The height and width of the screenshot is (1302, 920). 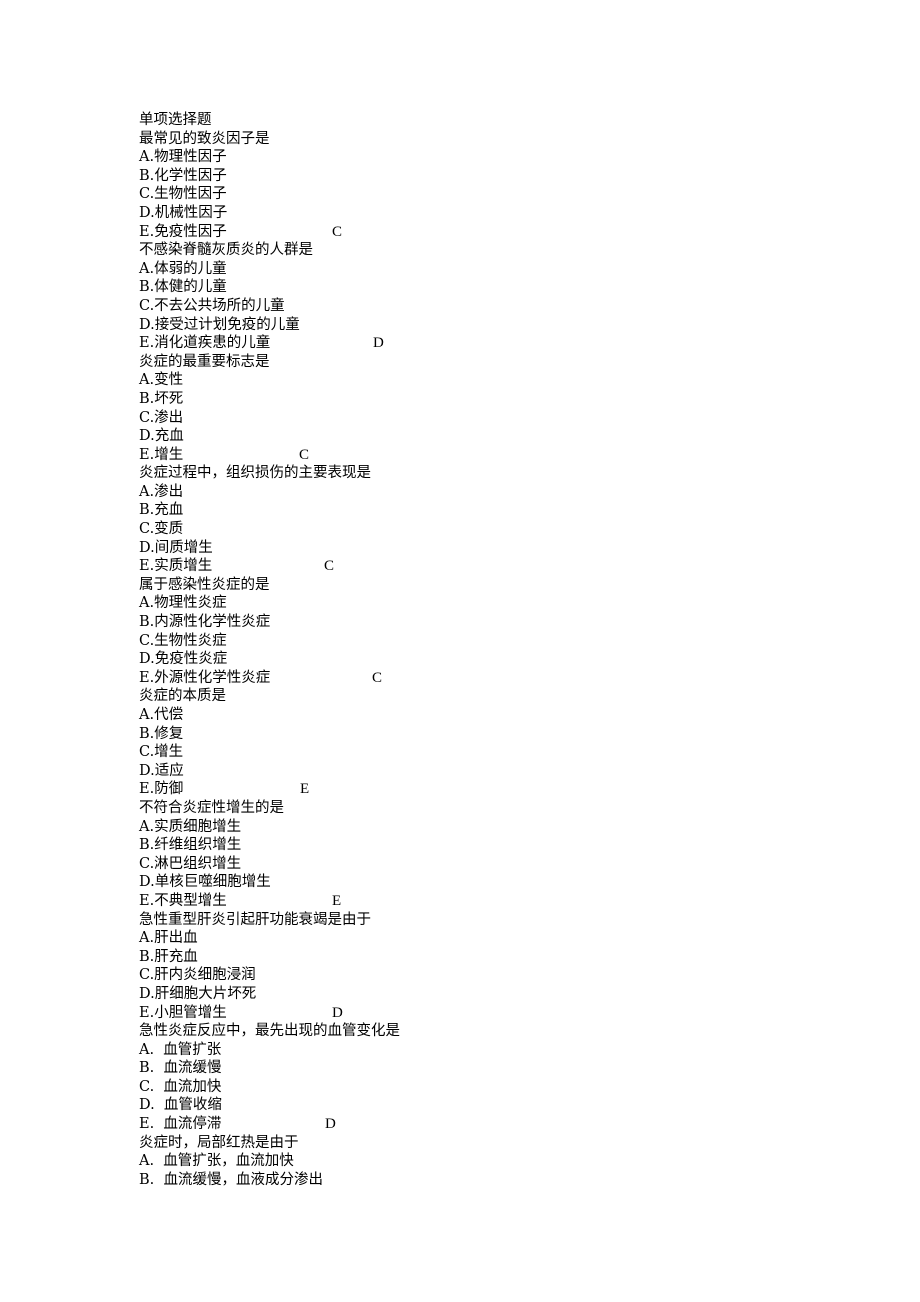 What do you see at coordinates (205, 677) in the screenshot?
I see `option-e: E.外源性化学性炎症` at bounding box center [205, 677].